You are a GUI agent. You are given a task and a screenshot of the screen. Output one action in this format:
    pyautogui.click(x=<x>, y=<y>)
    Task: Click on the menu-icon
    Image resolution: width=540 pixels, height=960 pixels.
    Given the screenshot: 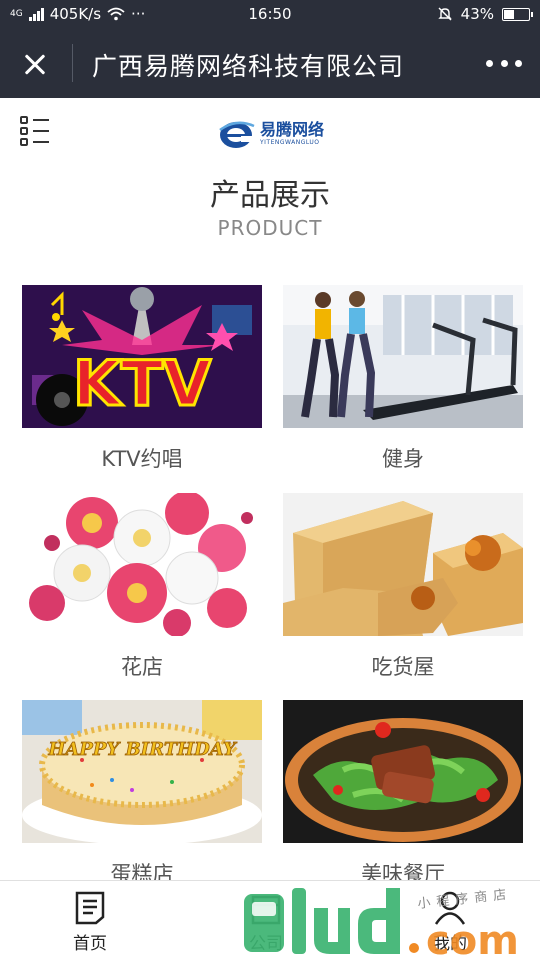 What is the action you would take?
    pyautogui.click(x=35, y=131)
    